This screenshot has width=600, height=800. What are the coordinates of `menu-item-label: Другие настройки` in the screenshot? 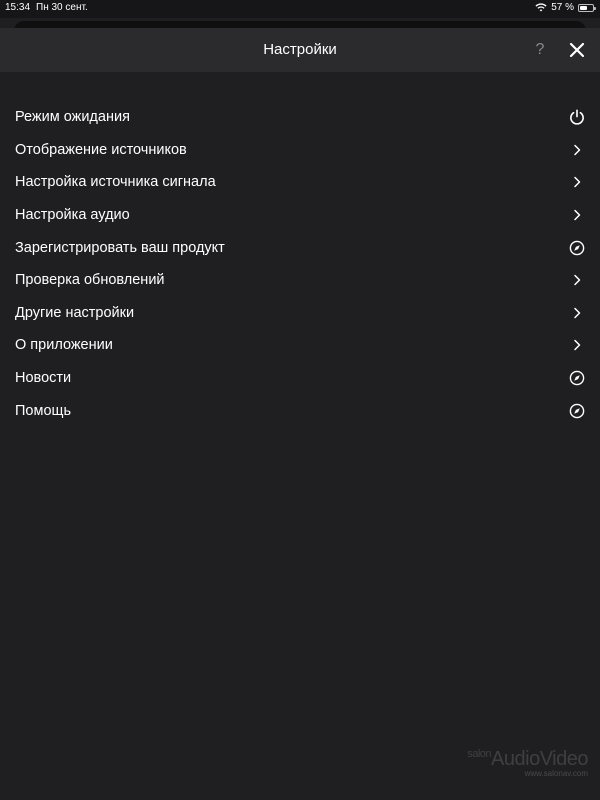 It's located at (75, 312).